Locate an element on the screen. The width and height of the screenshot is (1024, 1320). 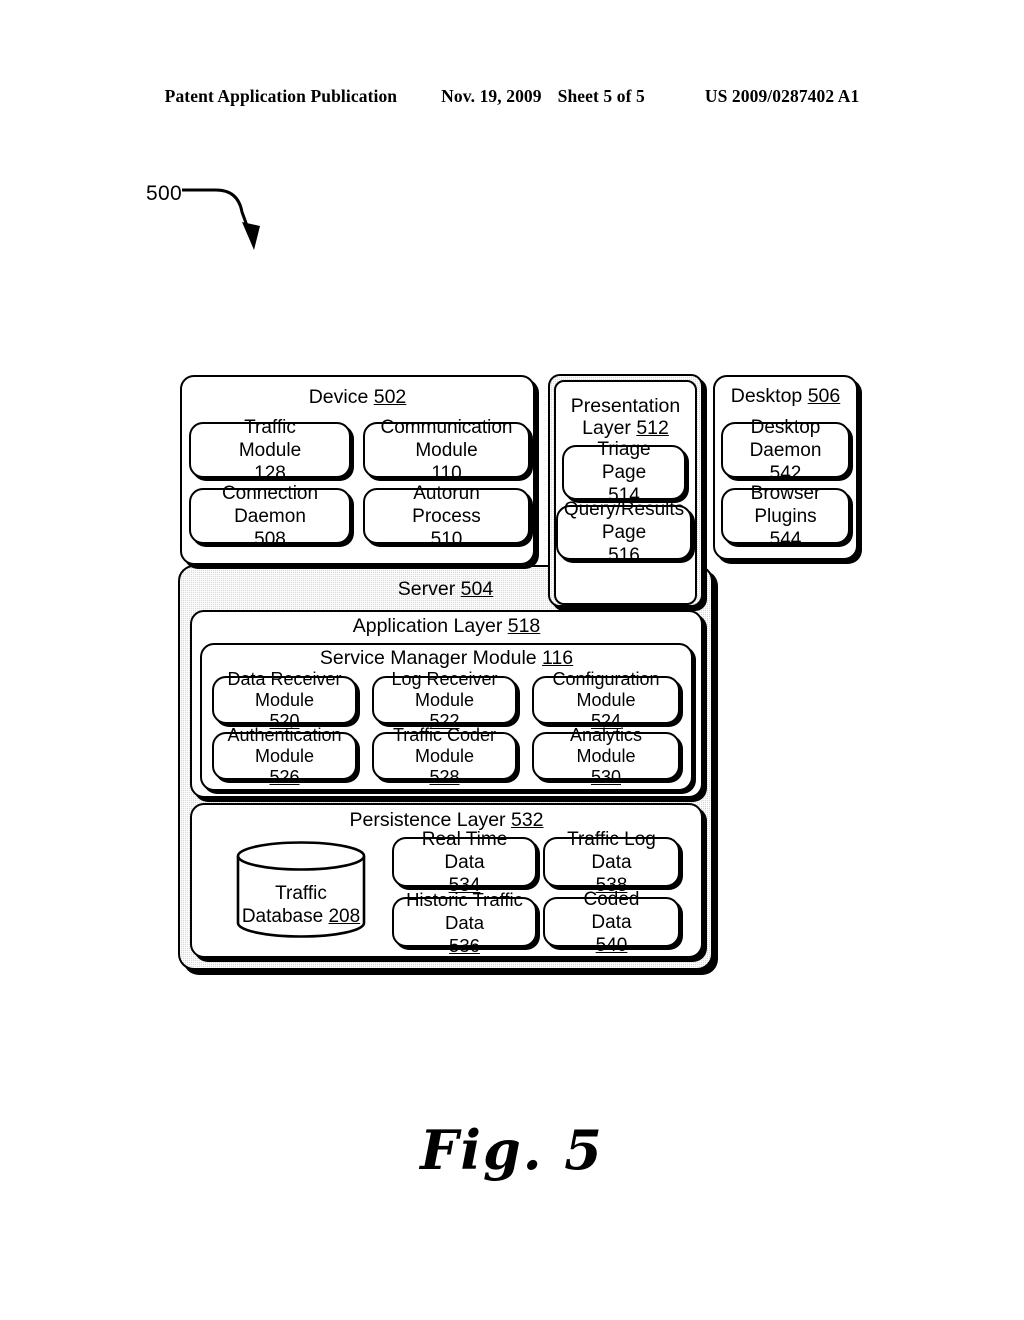
coded-data-label: Coded Data 540 is located at coordinates (611, 922).